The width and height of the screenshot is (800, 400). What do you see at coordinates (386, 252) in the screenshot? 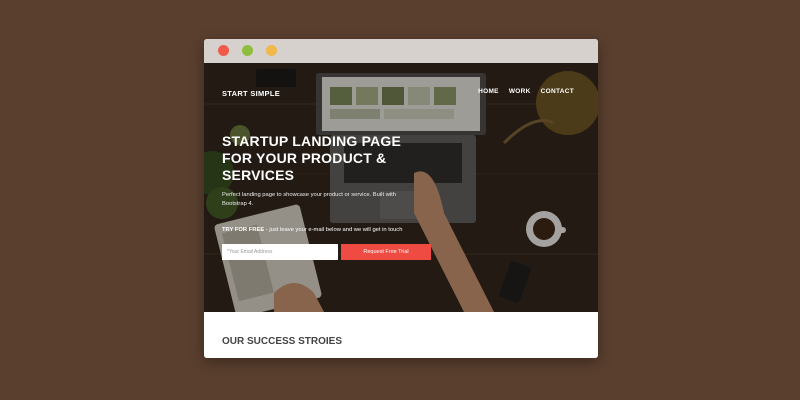
I see `request-trial-button: Request Free Trial` at bounding box center [386, 252].